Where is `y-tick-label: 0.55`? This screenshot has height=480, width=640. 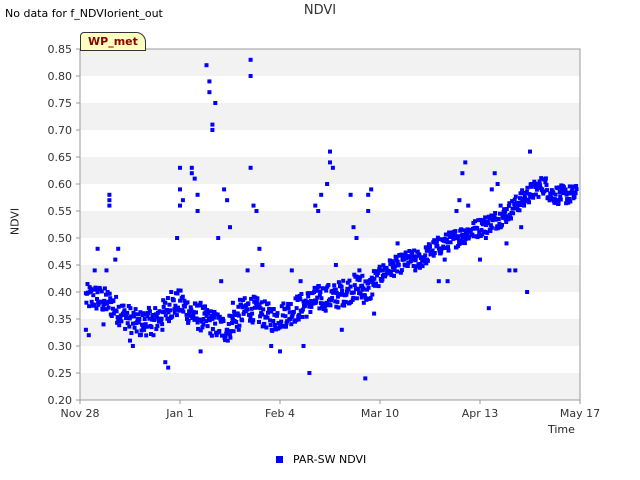 y-tick-label: 0.55 is located at coordinates (60, 211).